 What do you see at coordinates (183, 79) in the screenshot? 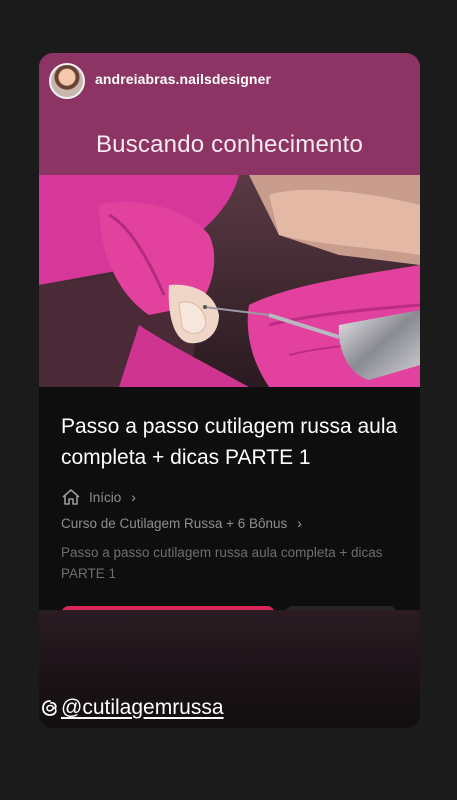
I see `username: andreiabras.nailsdesigner` at bounding box center [183, 79].